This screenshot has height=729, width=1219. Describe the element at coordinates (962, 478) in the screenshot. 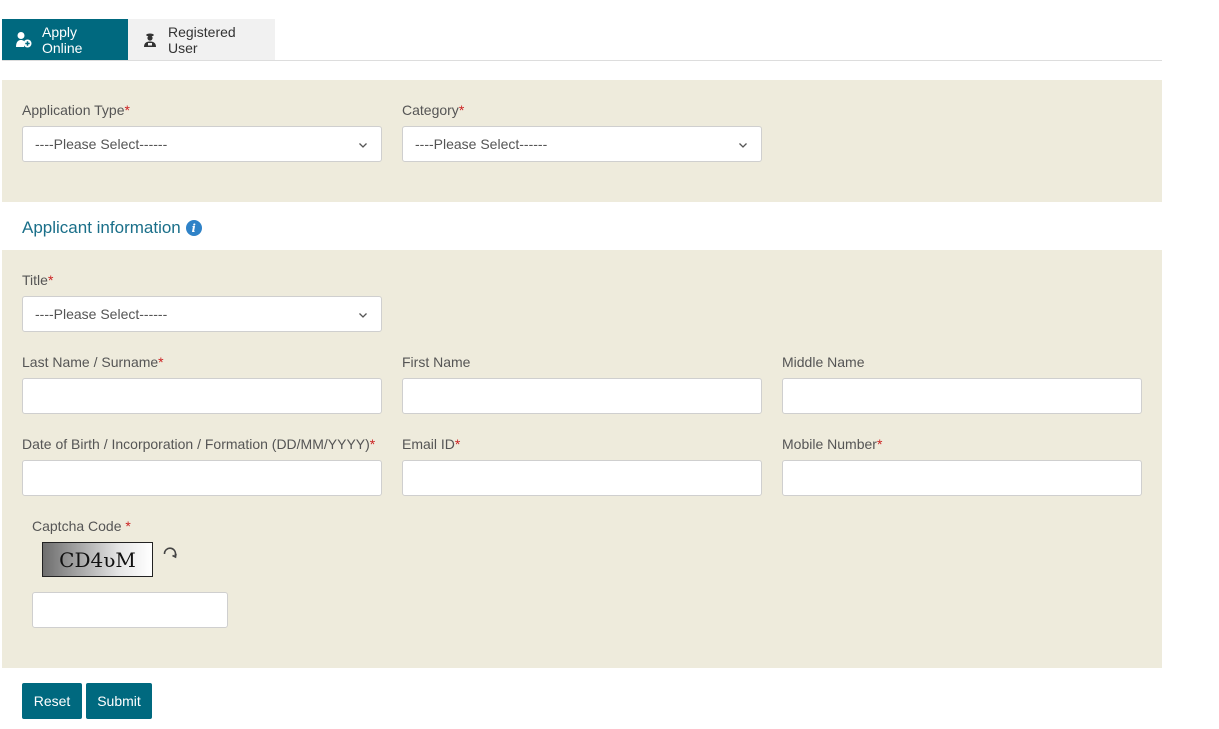

I see `mobile-input` at that location.